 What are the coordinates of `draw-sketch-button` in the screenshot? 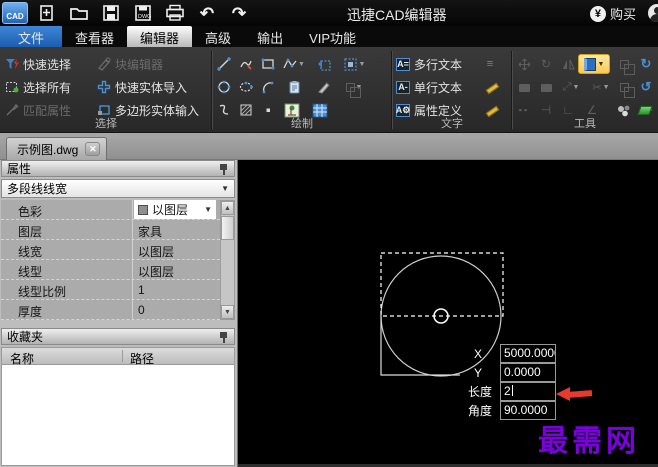 It's located at (246, 64).